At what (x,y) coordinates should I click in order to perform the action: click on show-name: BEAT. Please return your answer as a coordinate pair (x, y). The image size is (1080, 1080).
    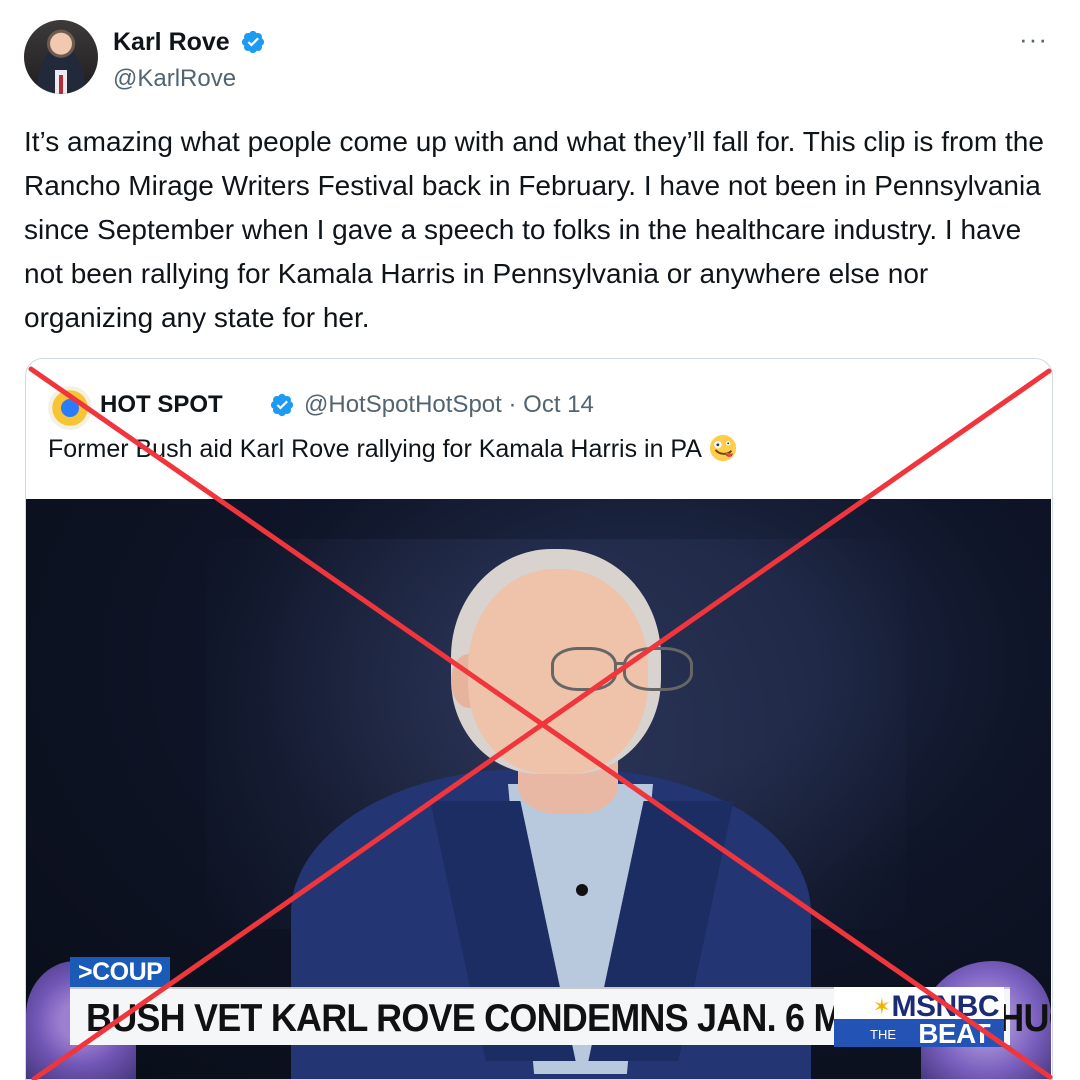
    Looking at the image, I should click on (954, 1033).